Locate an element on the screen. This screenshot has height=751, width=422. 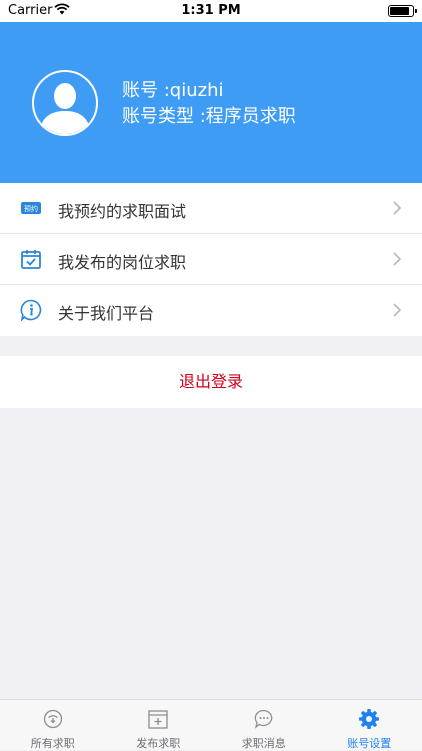
battery-icon is located at coordinates (401, 11).